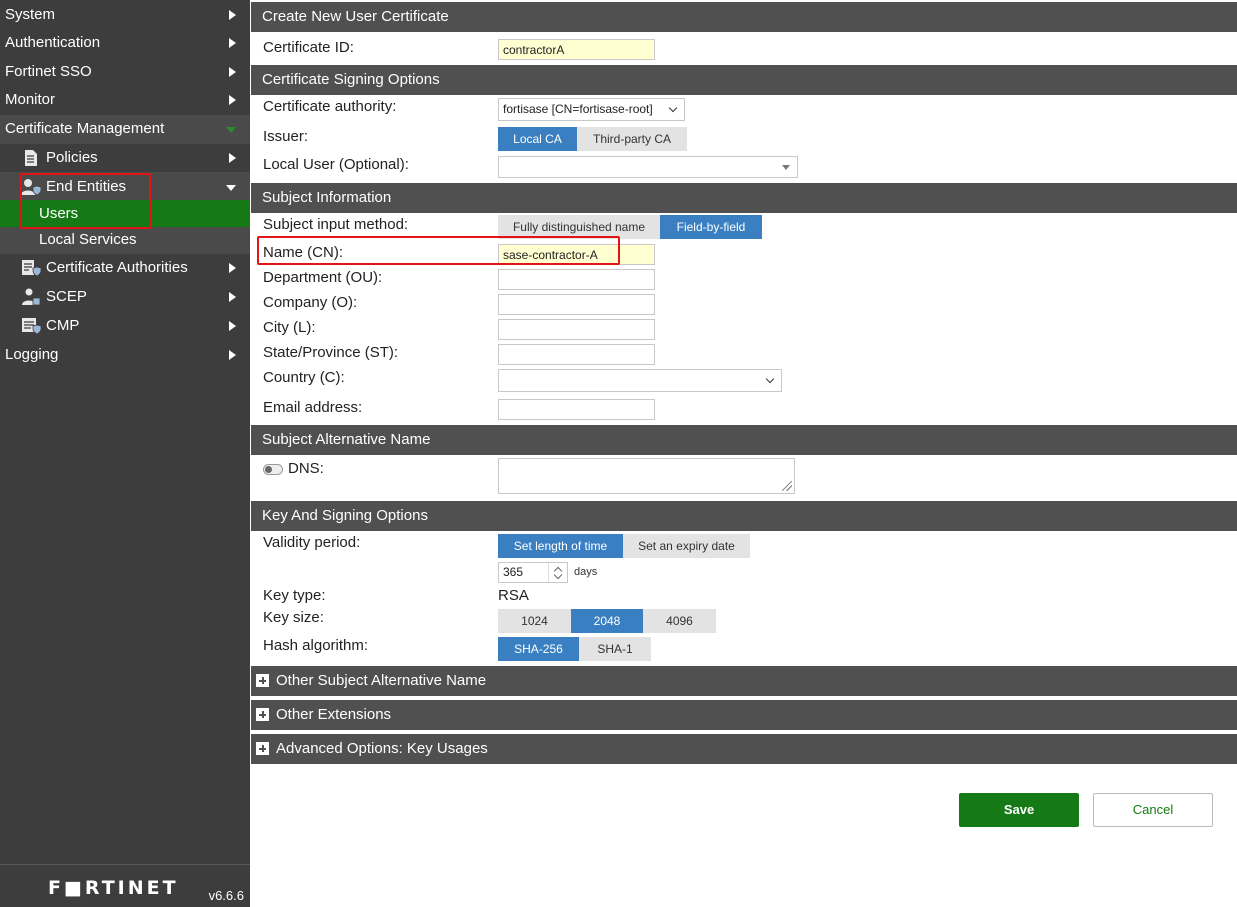 This screenshot has height=907, width=1237. Describe the element at coordinates (31, 326) in the screenshot. I see `cmp-icon` at that location.